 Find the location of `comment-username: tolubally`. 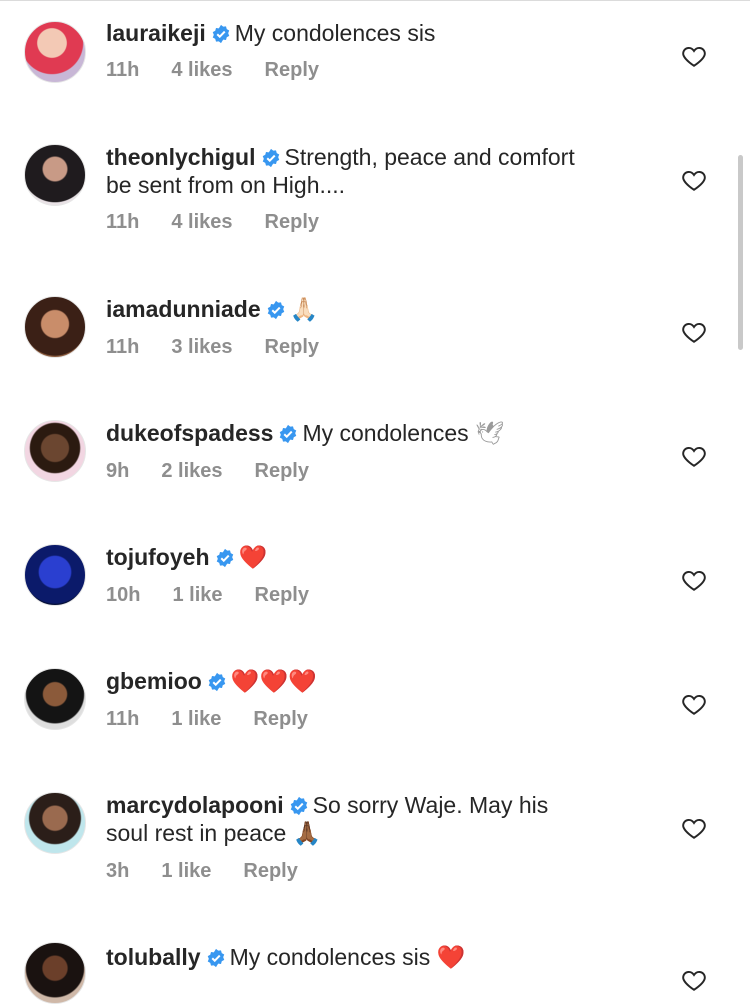

comment-username: tolubally is located at coordinates (153, 957).